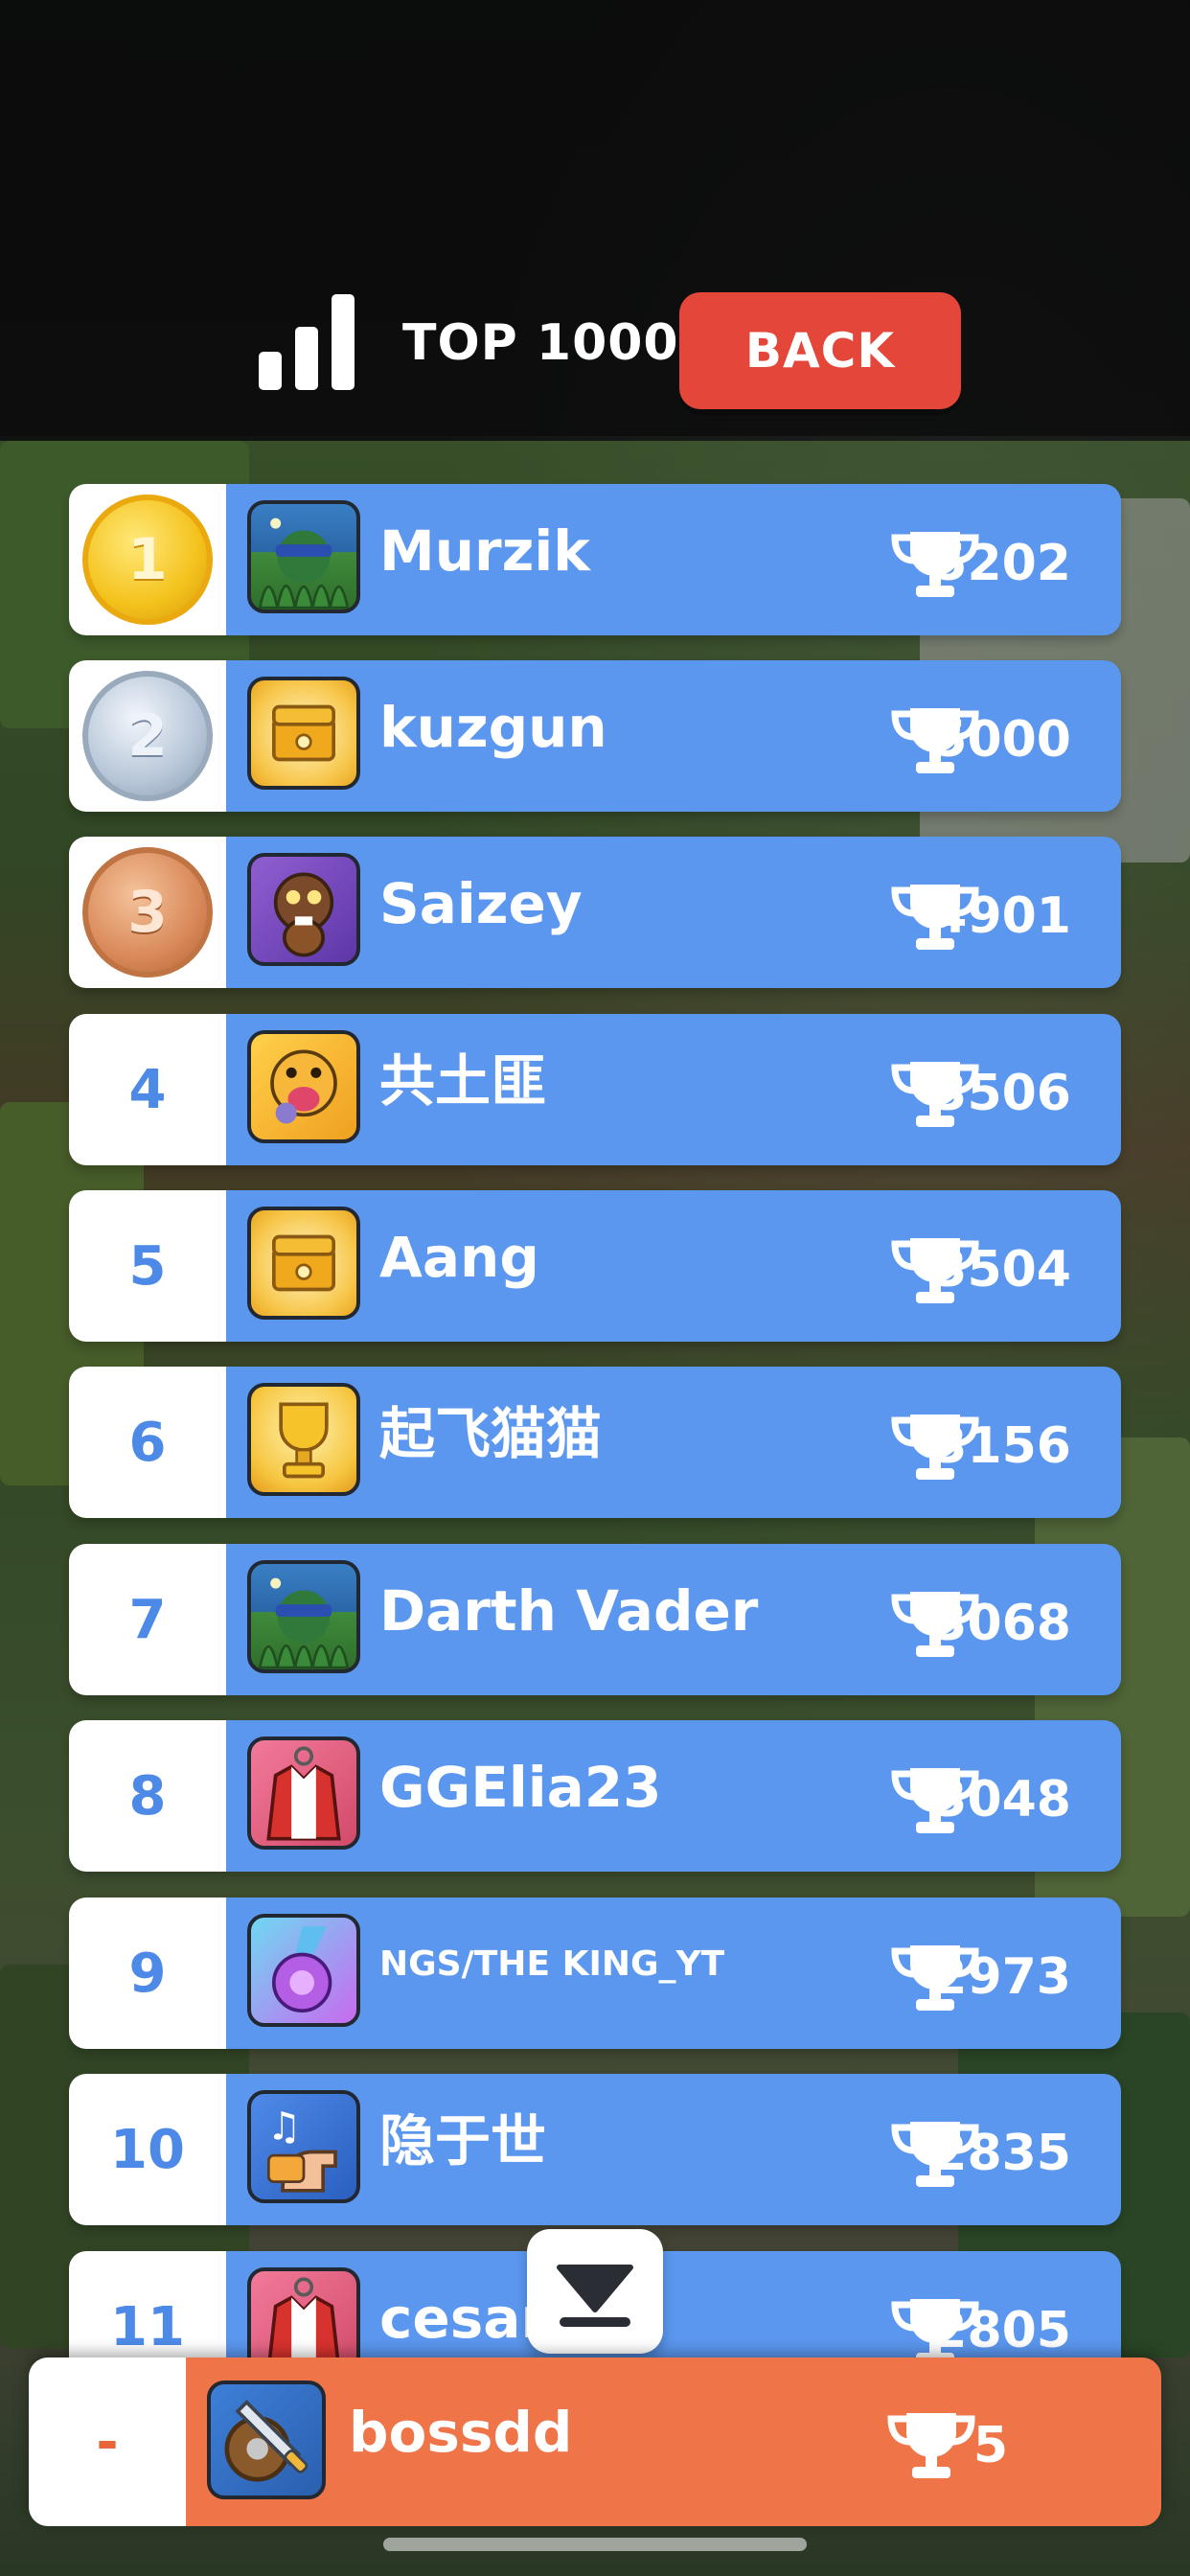 The height and width of the screenshot is (2576, 1190). What do you see at coordinates (673, 1442) in the screenshot?
I see `row-body: 起飞猫猫 3156` at bounding box center [673, 1442].